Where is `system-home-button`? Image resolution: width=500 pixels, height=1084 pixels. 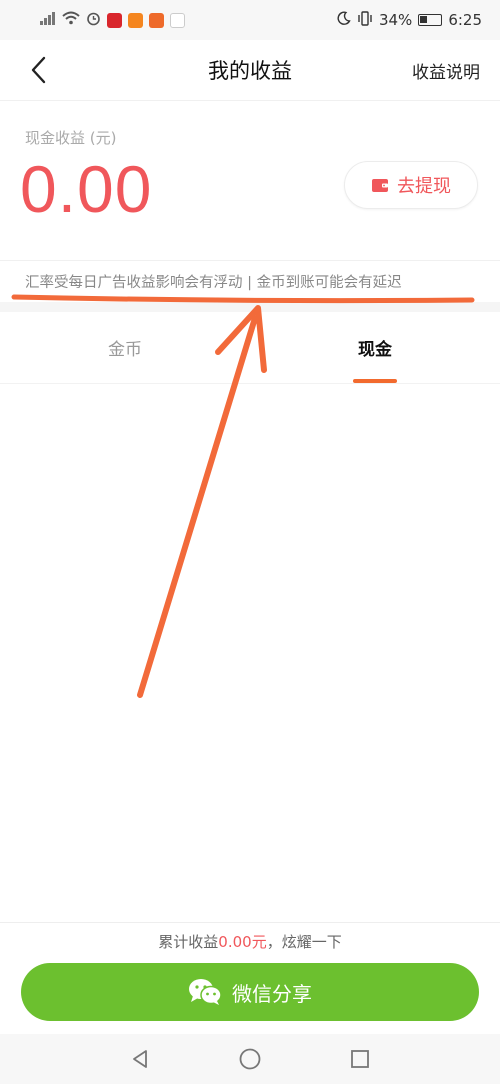
system-home-button is located at coordinates (250, 1059).